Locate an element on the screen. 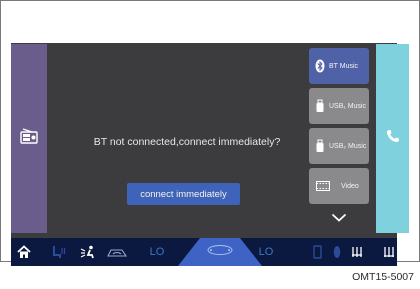 This screenshot has width=420, height=289. airflow-mode-icon is located at coordinates (88, 252).